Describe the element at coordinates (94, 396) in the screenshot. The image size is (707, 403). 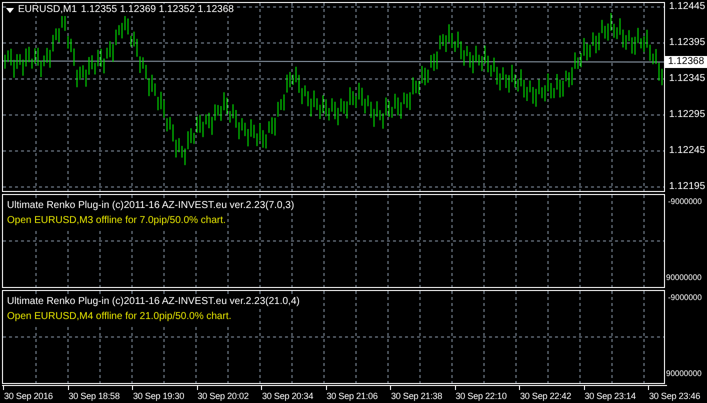
I see `time-label: 30 Sep 18:58` at that location.